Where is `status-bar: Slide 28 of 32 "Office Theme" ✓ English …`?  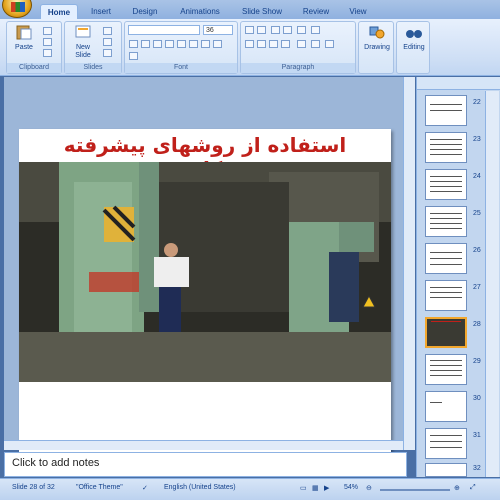 status-bar: Slide 28 of 32 "Office Theme" ✓ English … is located at coordinates (250, 489).